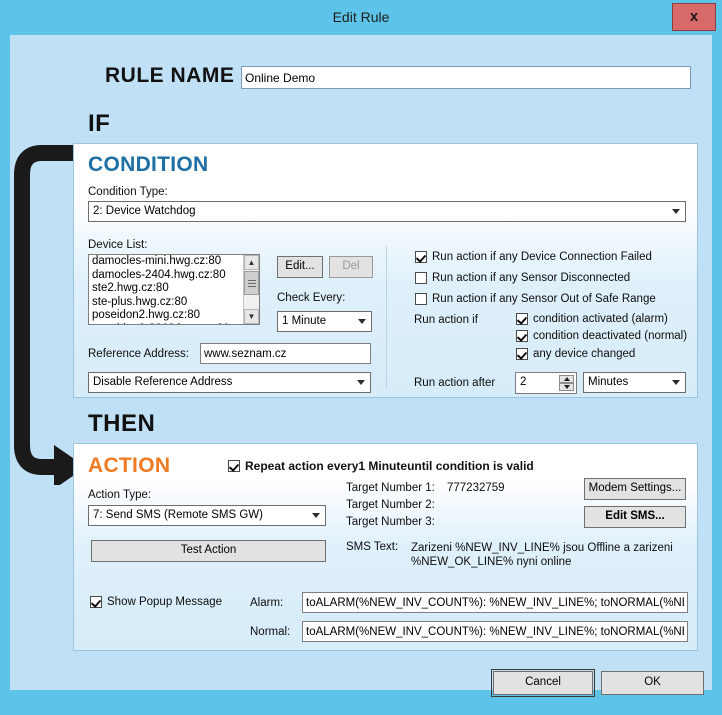 The width and height of the screenshot is (722, 715). Describe the element at coordinates (610, 336) in the screenshot. I see `checkbox-label: condition deactivated (normal)` at that location.